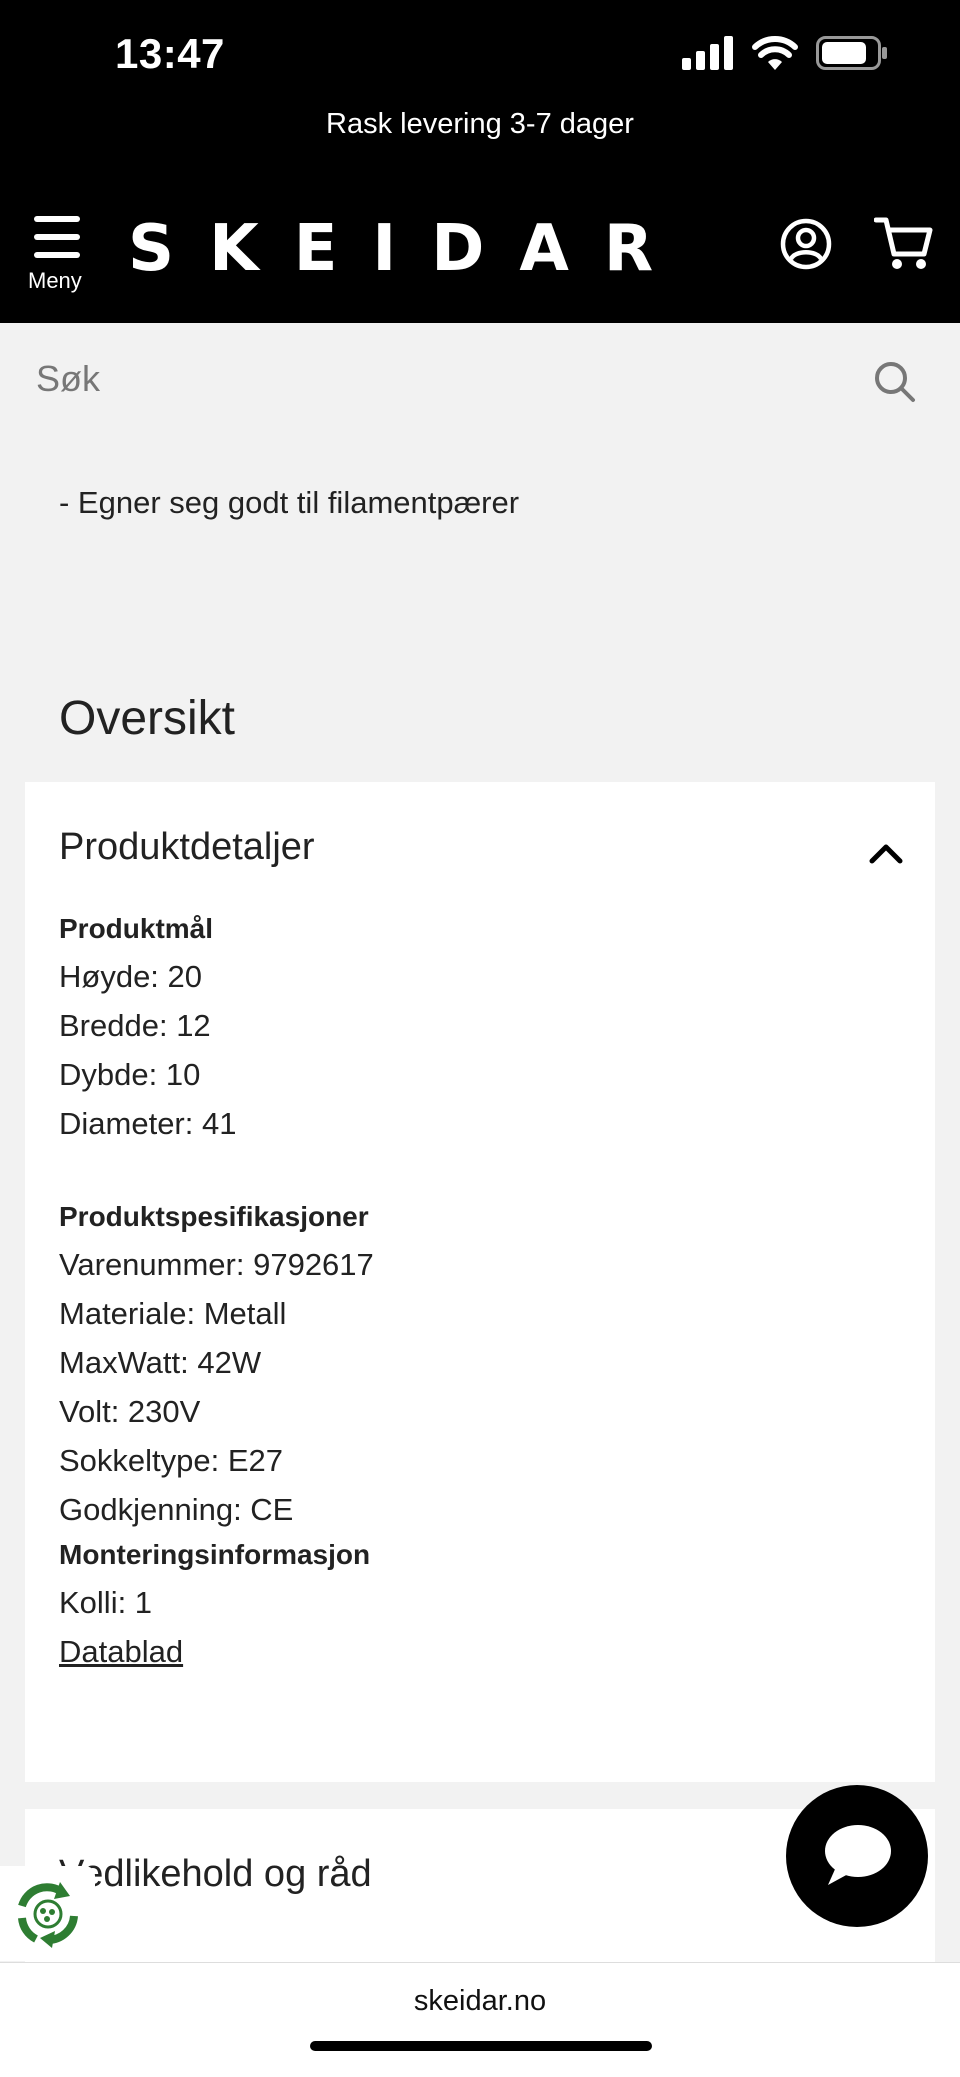  I want to click on recycle-icon, so click(48, 1915).